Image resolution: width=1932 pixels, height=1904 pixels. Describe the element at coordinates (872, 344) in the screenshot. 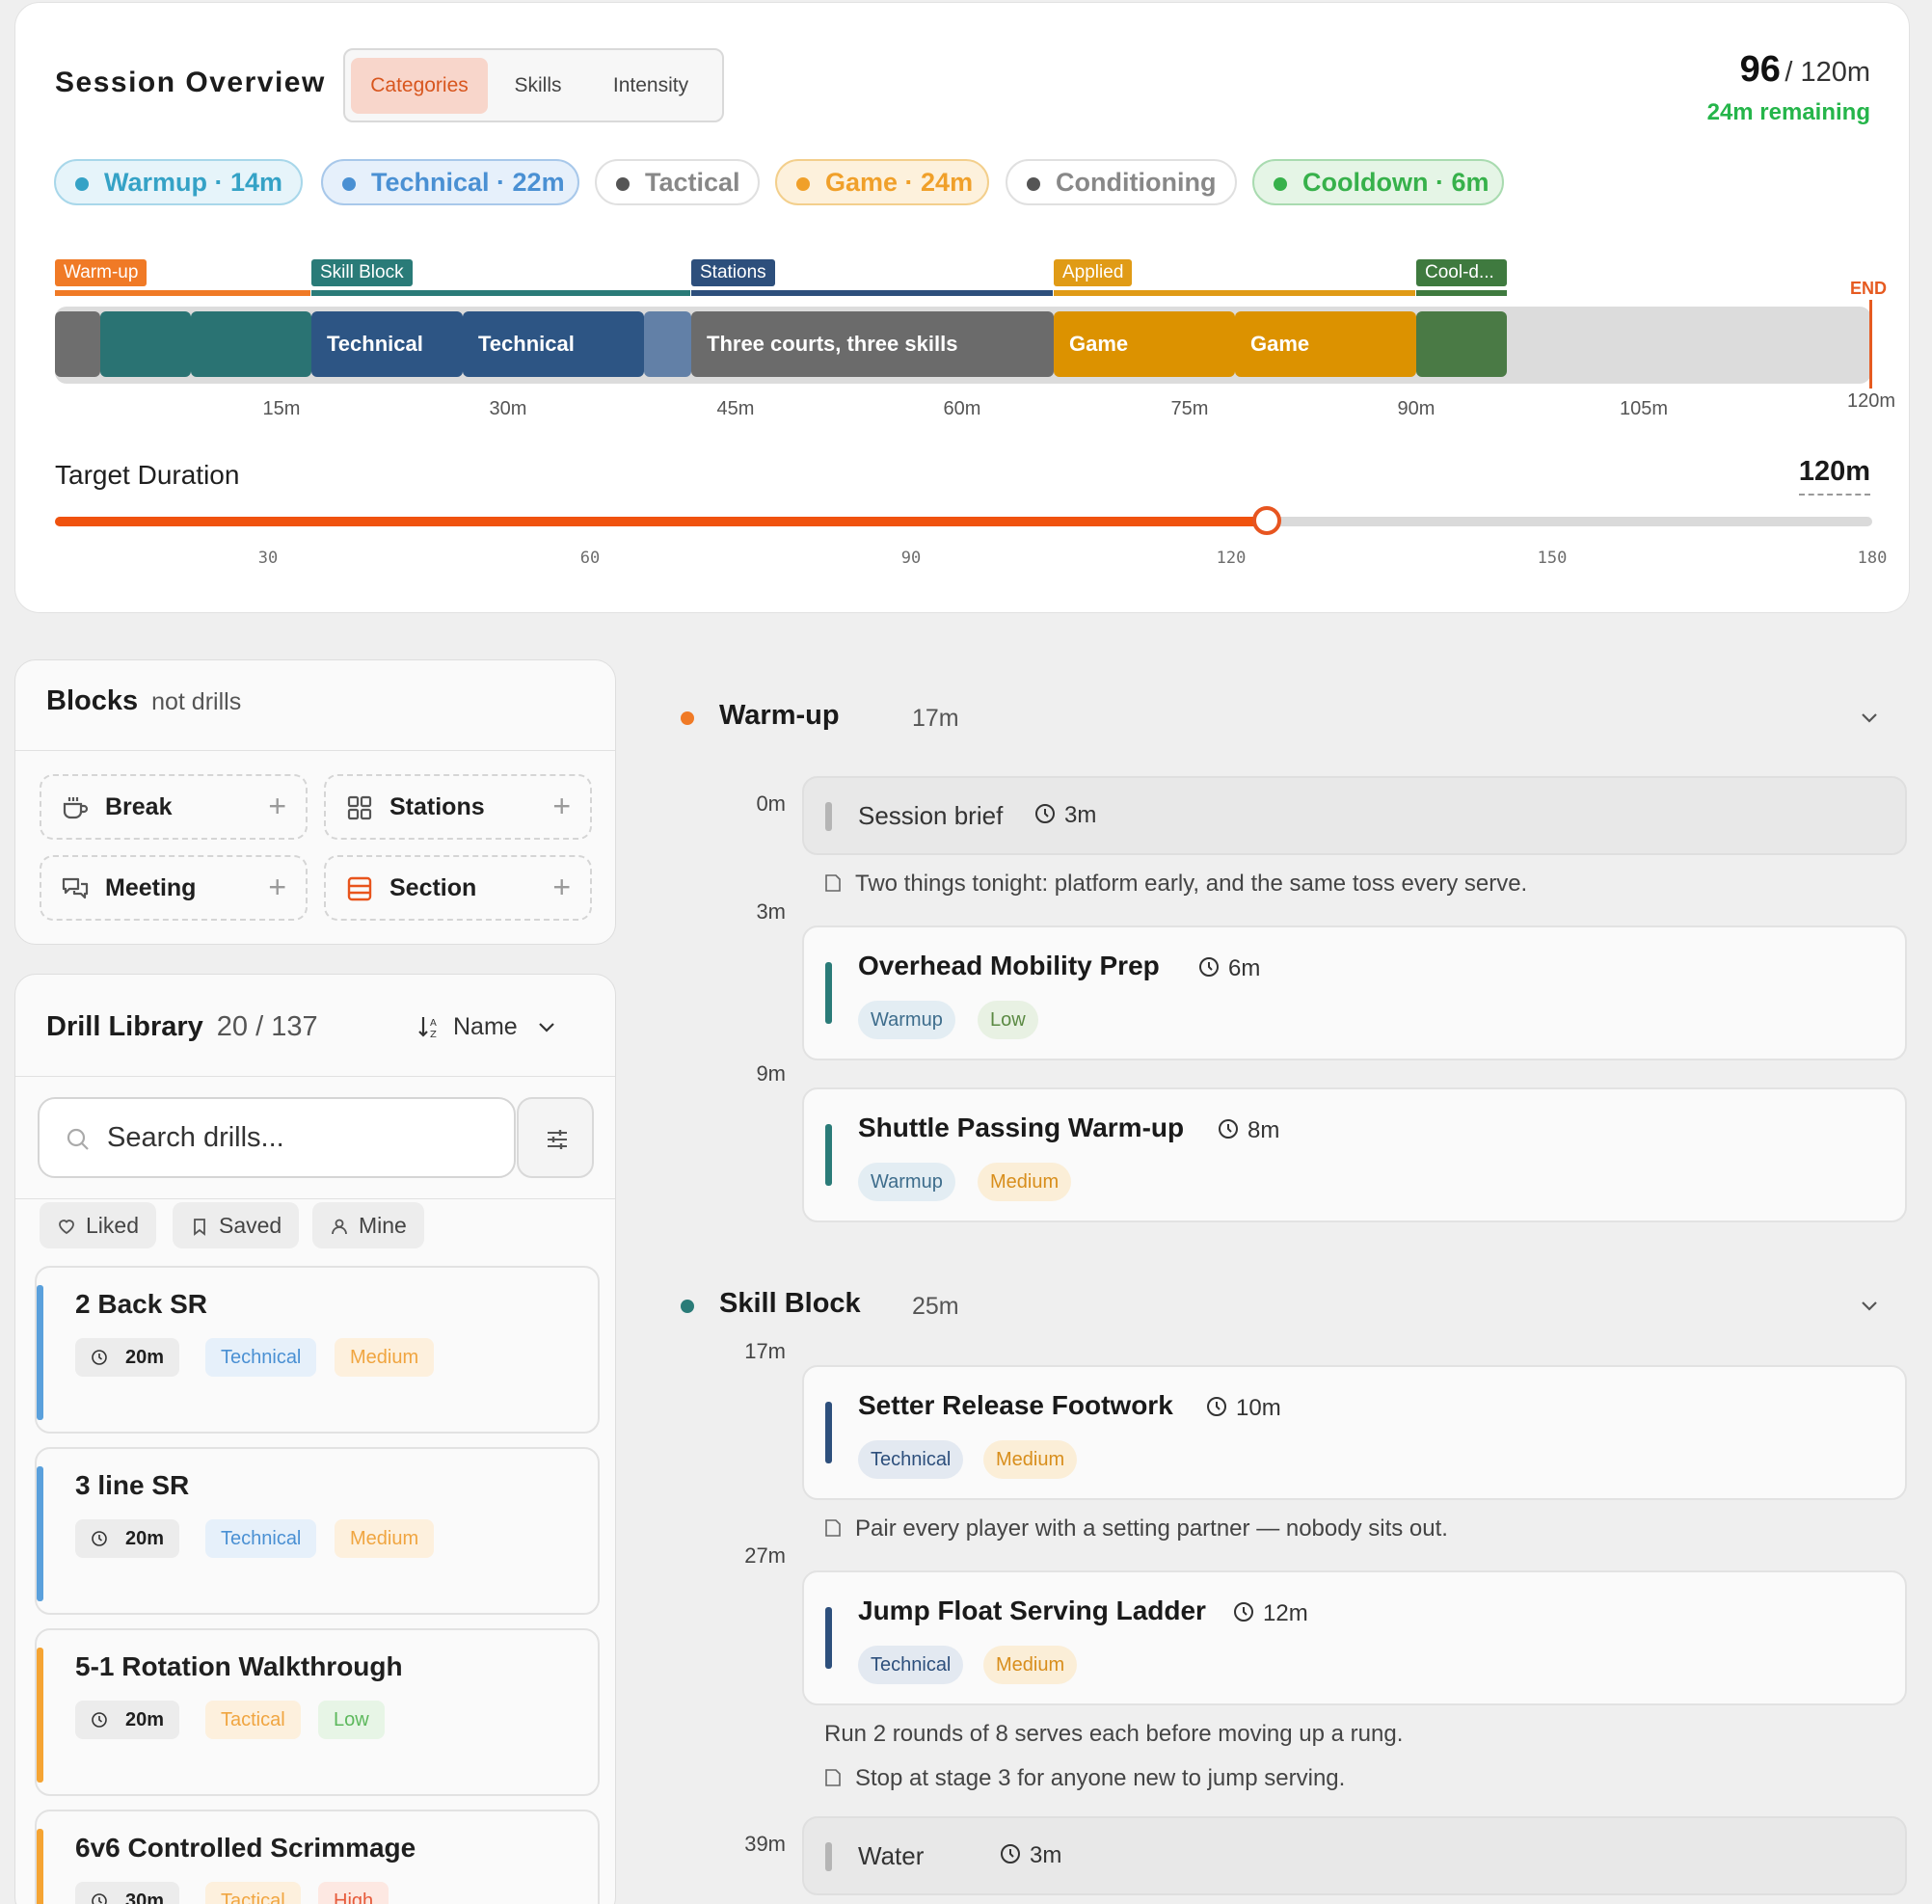

I see `timeline-block-stations: Three courts, three skills` at that location.